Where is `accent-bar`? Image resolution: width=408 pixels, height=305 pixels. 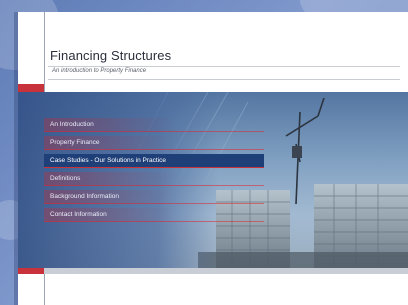 accent-bar is located at coordinates (31, 88).